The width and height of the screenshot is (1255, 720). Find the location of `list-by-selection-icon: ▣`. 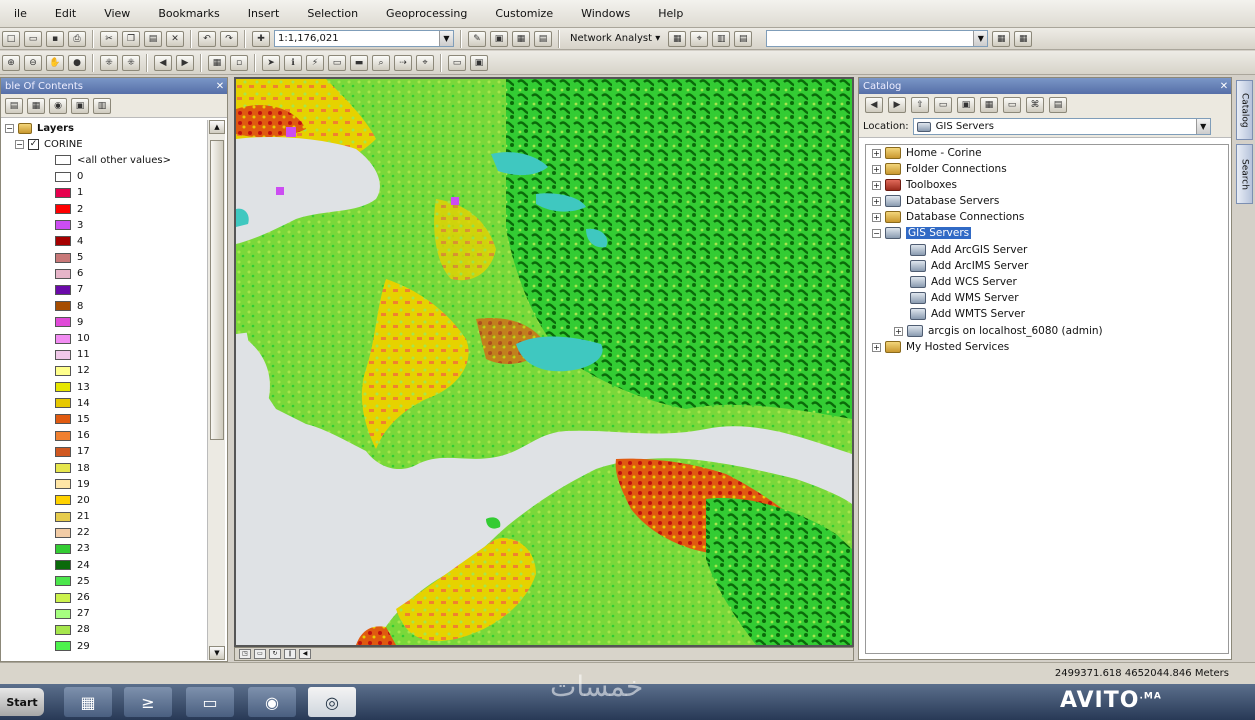

list-by-selection-icon: ▣ is located at coordinates (80, 105).